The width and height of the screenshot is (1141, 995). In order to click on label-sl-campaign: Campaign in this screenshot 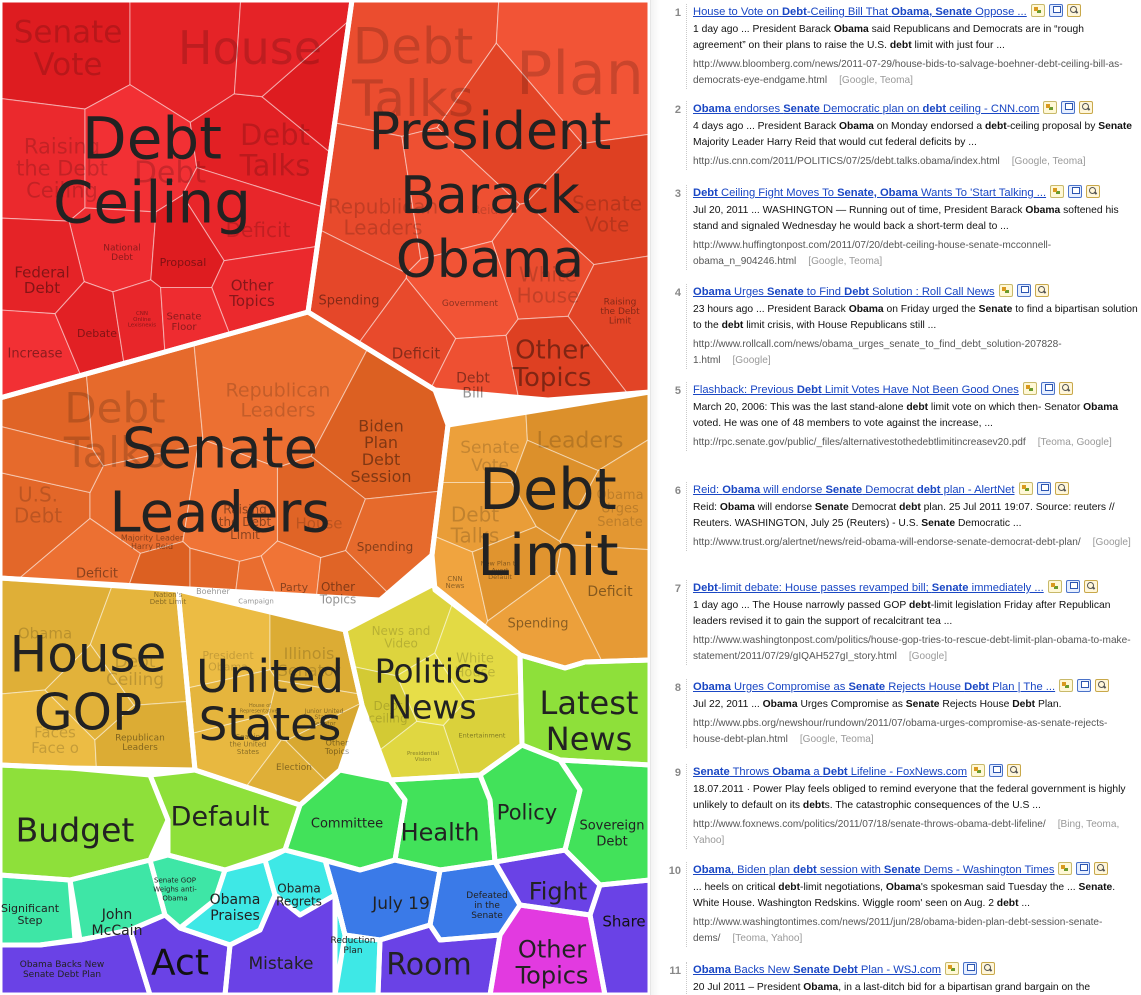, I will do `click(256, 601)`.